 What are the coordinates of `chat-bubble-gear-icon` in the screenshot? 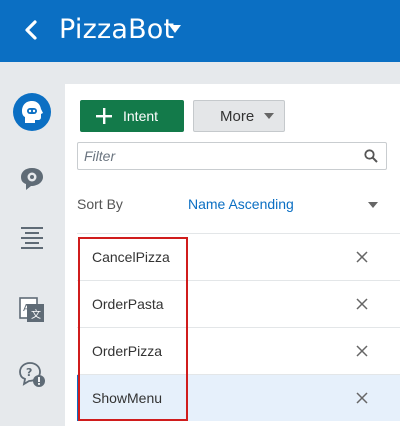 It's located at (32, 179).